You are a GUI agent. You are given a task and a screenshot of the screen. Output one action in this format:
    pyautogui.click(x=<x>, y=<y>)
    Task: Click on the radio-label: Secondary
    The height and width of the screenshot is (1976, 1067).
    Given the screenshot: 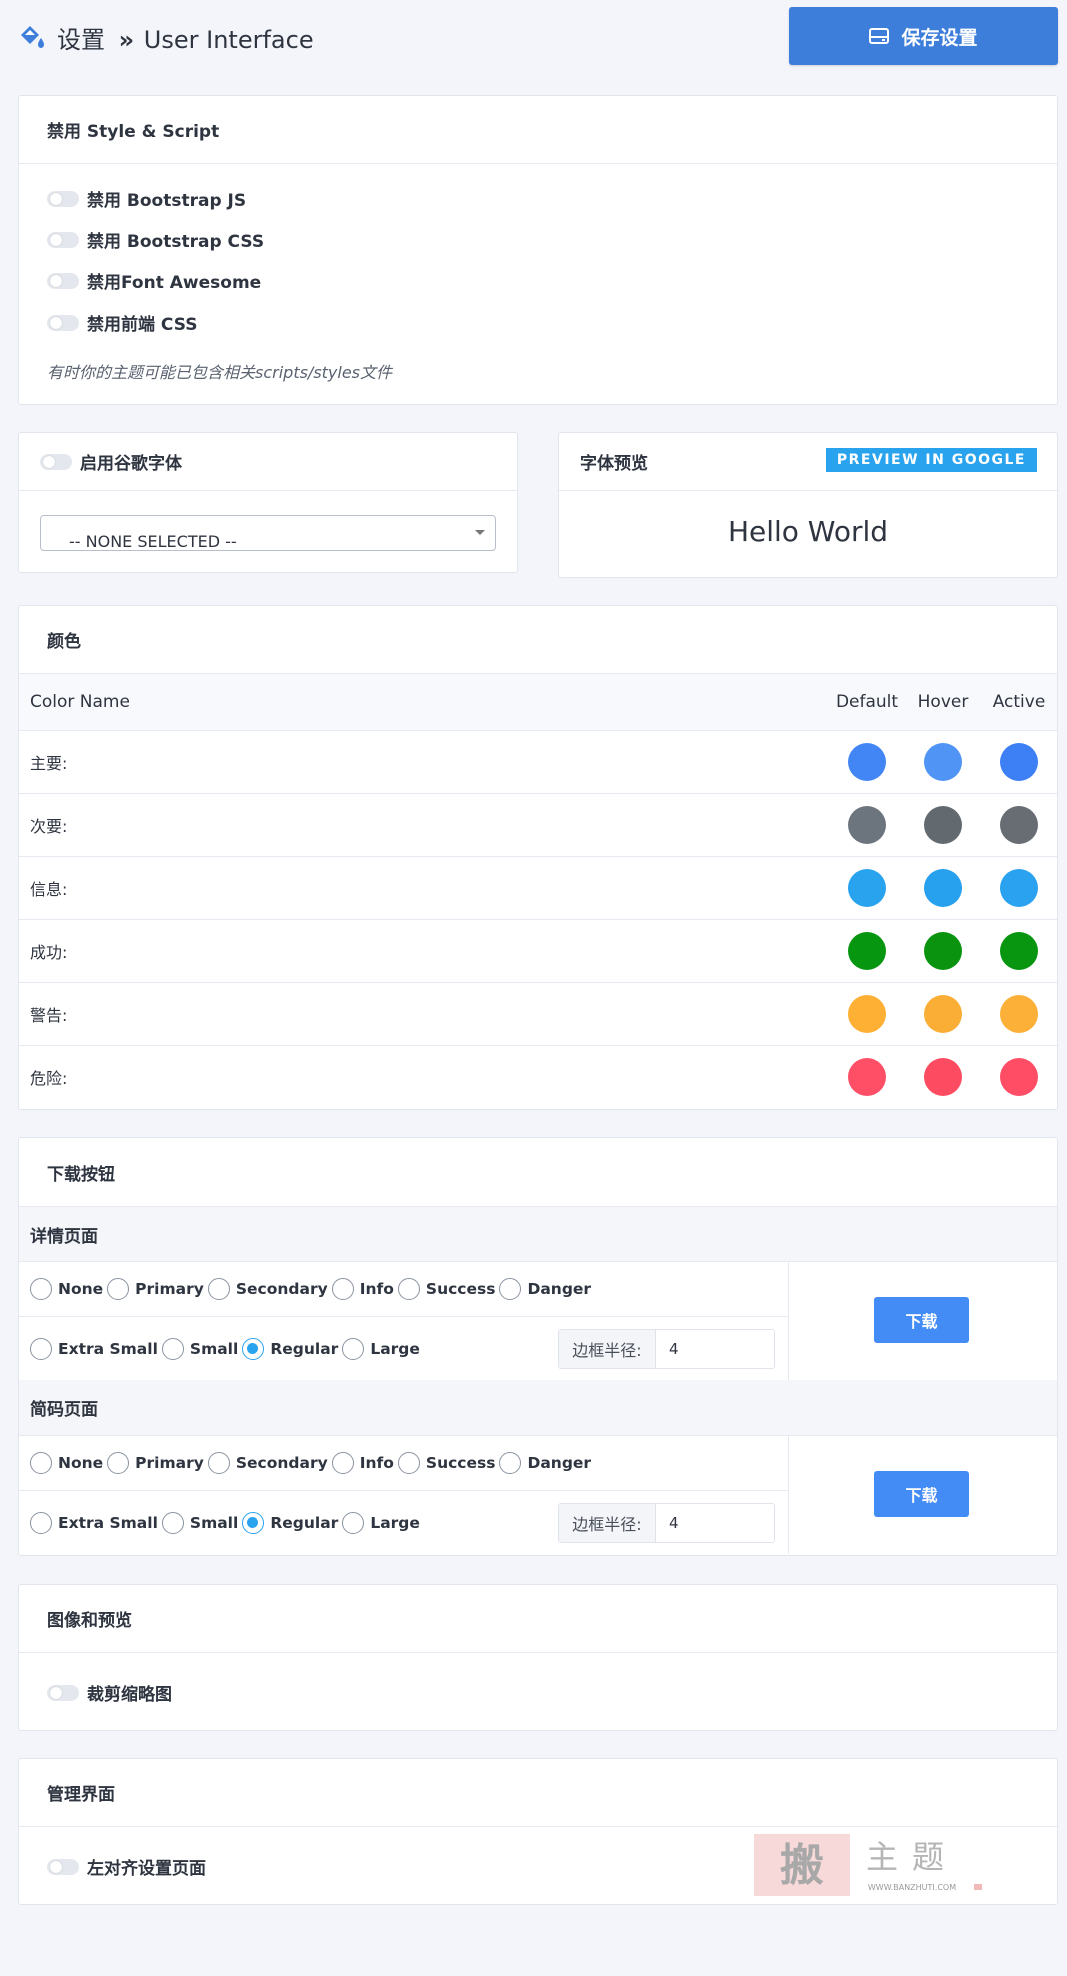 What is the action you would take?
    pyautogui.click(x=281, y=1289)
    